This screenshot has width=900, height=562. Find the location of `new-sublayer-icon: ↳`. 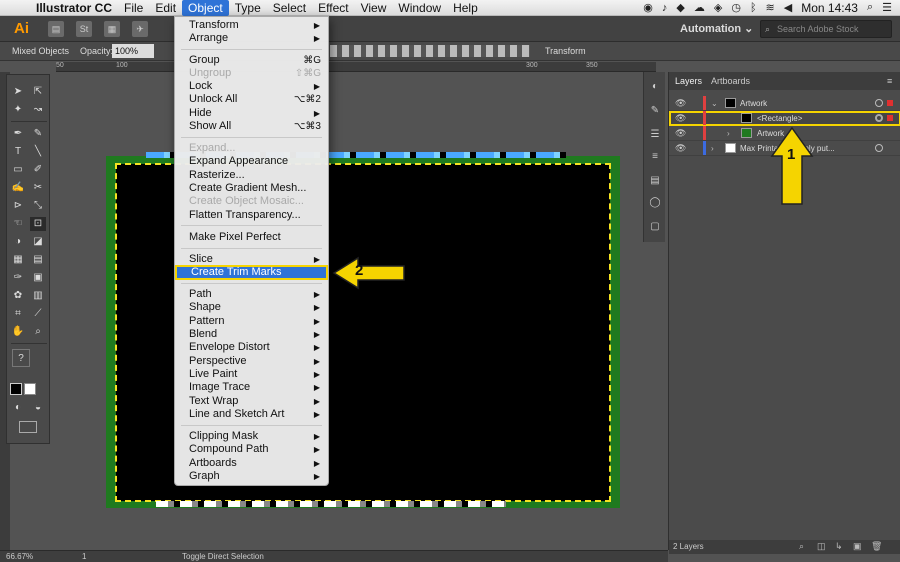

new-sublayer-icon: ↳ is located at coordinates (839, 546).